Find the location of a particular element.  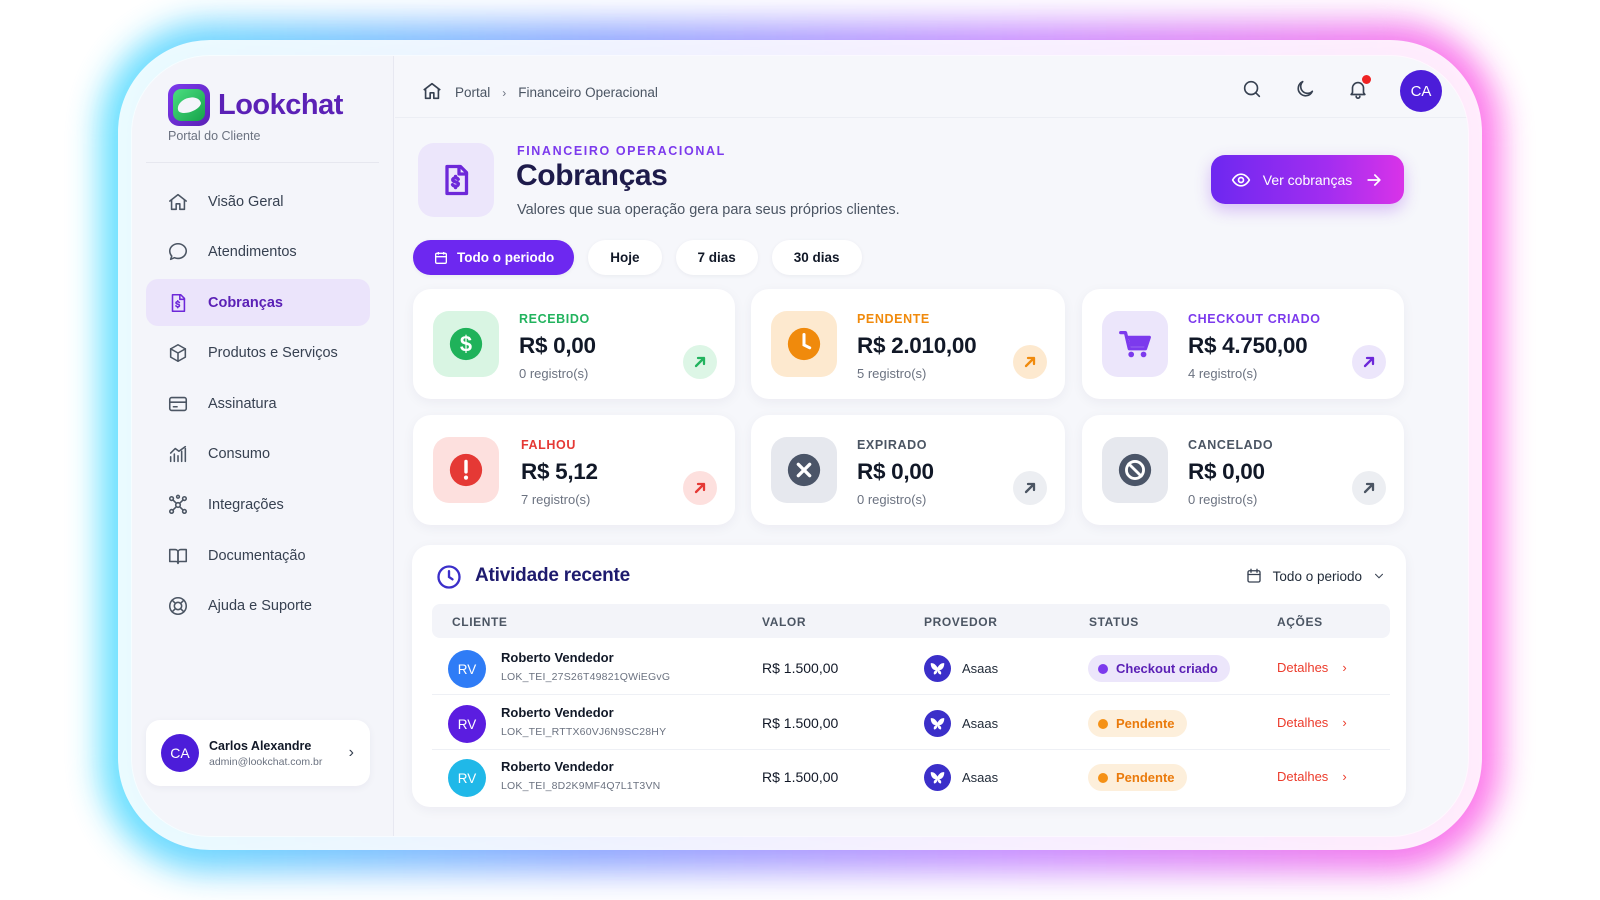

brand-logo: Lookchat is located at coordinates (255, 105).